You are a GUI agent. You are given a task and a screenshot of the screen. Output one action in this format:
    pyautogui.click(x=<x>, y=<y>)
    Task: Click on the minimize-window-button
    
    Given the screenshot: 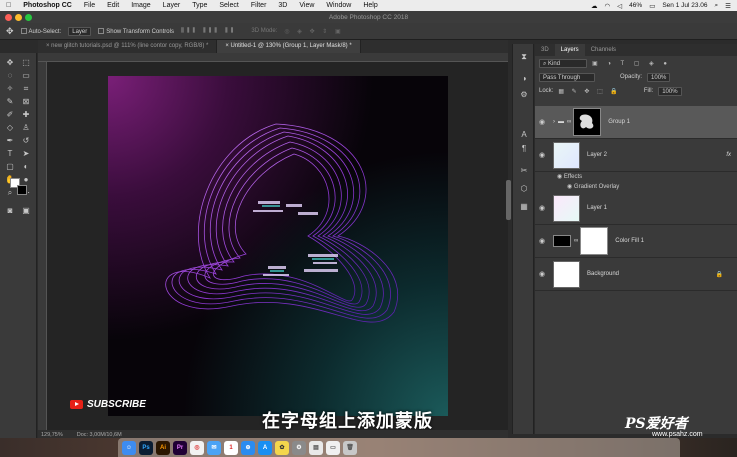 What is the action you would take?
    pyautogui.click(x=18, y=17)
    